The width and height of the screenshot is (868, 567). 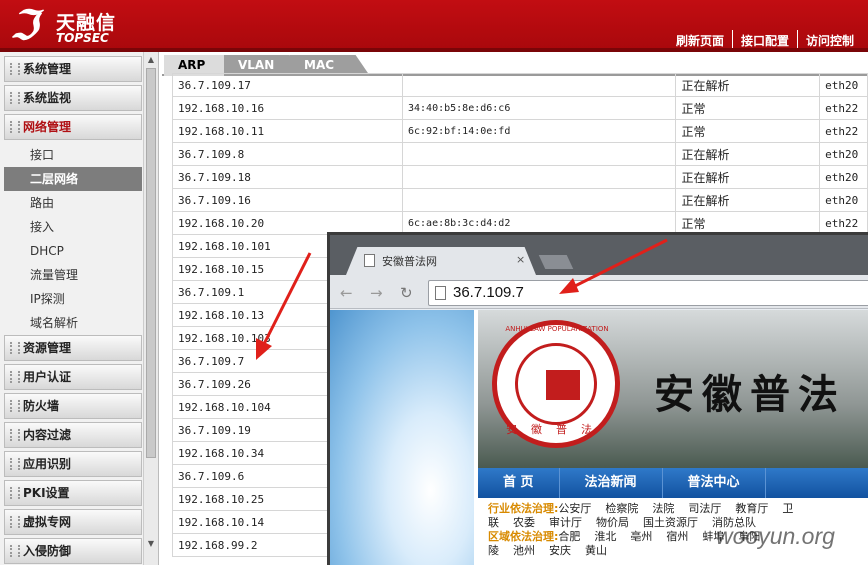 What do you see at coordinates (73, 377) in the screenshot?
I see `menu-user-auth: 用户认证` at bounding box center [73, 377].